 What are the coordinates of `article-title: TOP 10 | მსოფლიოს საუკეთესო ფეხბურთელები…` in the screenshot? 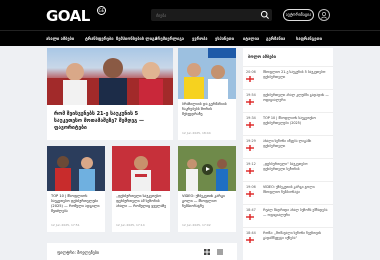 It's located at (76, 204).